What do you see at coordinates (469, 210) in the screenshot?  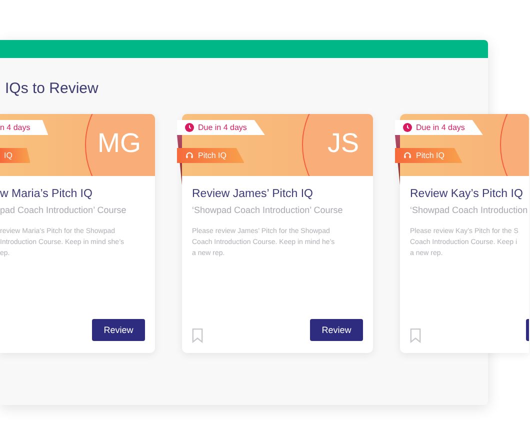 I see `course-name: ‘Showpad Coach Introduction` at bounding box center [469, 210].